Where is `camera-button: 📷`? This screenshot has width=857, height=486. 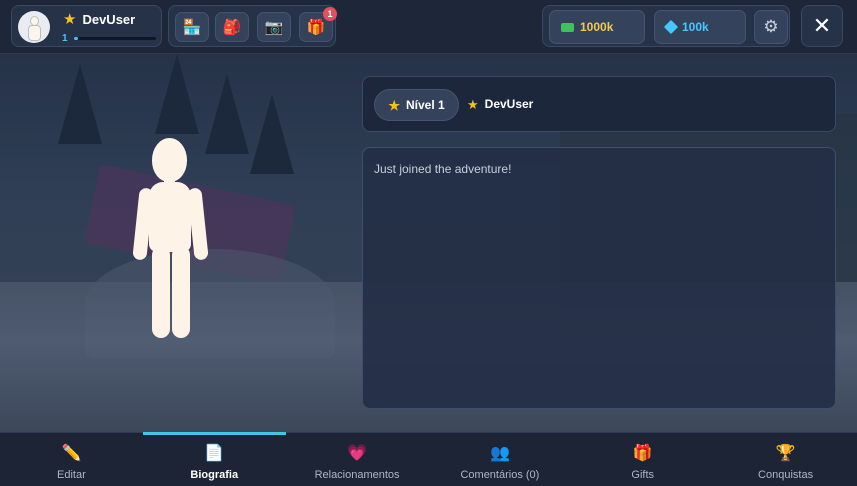
camera-button: 📷 is located at coordinates (274, 27).